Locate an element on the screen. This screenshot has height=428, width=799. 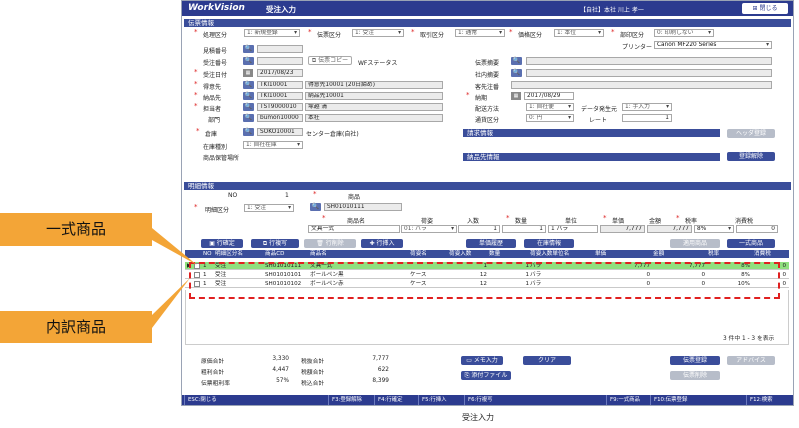
arrow-set is located at coordinates (174, 246).